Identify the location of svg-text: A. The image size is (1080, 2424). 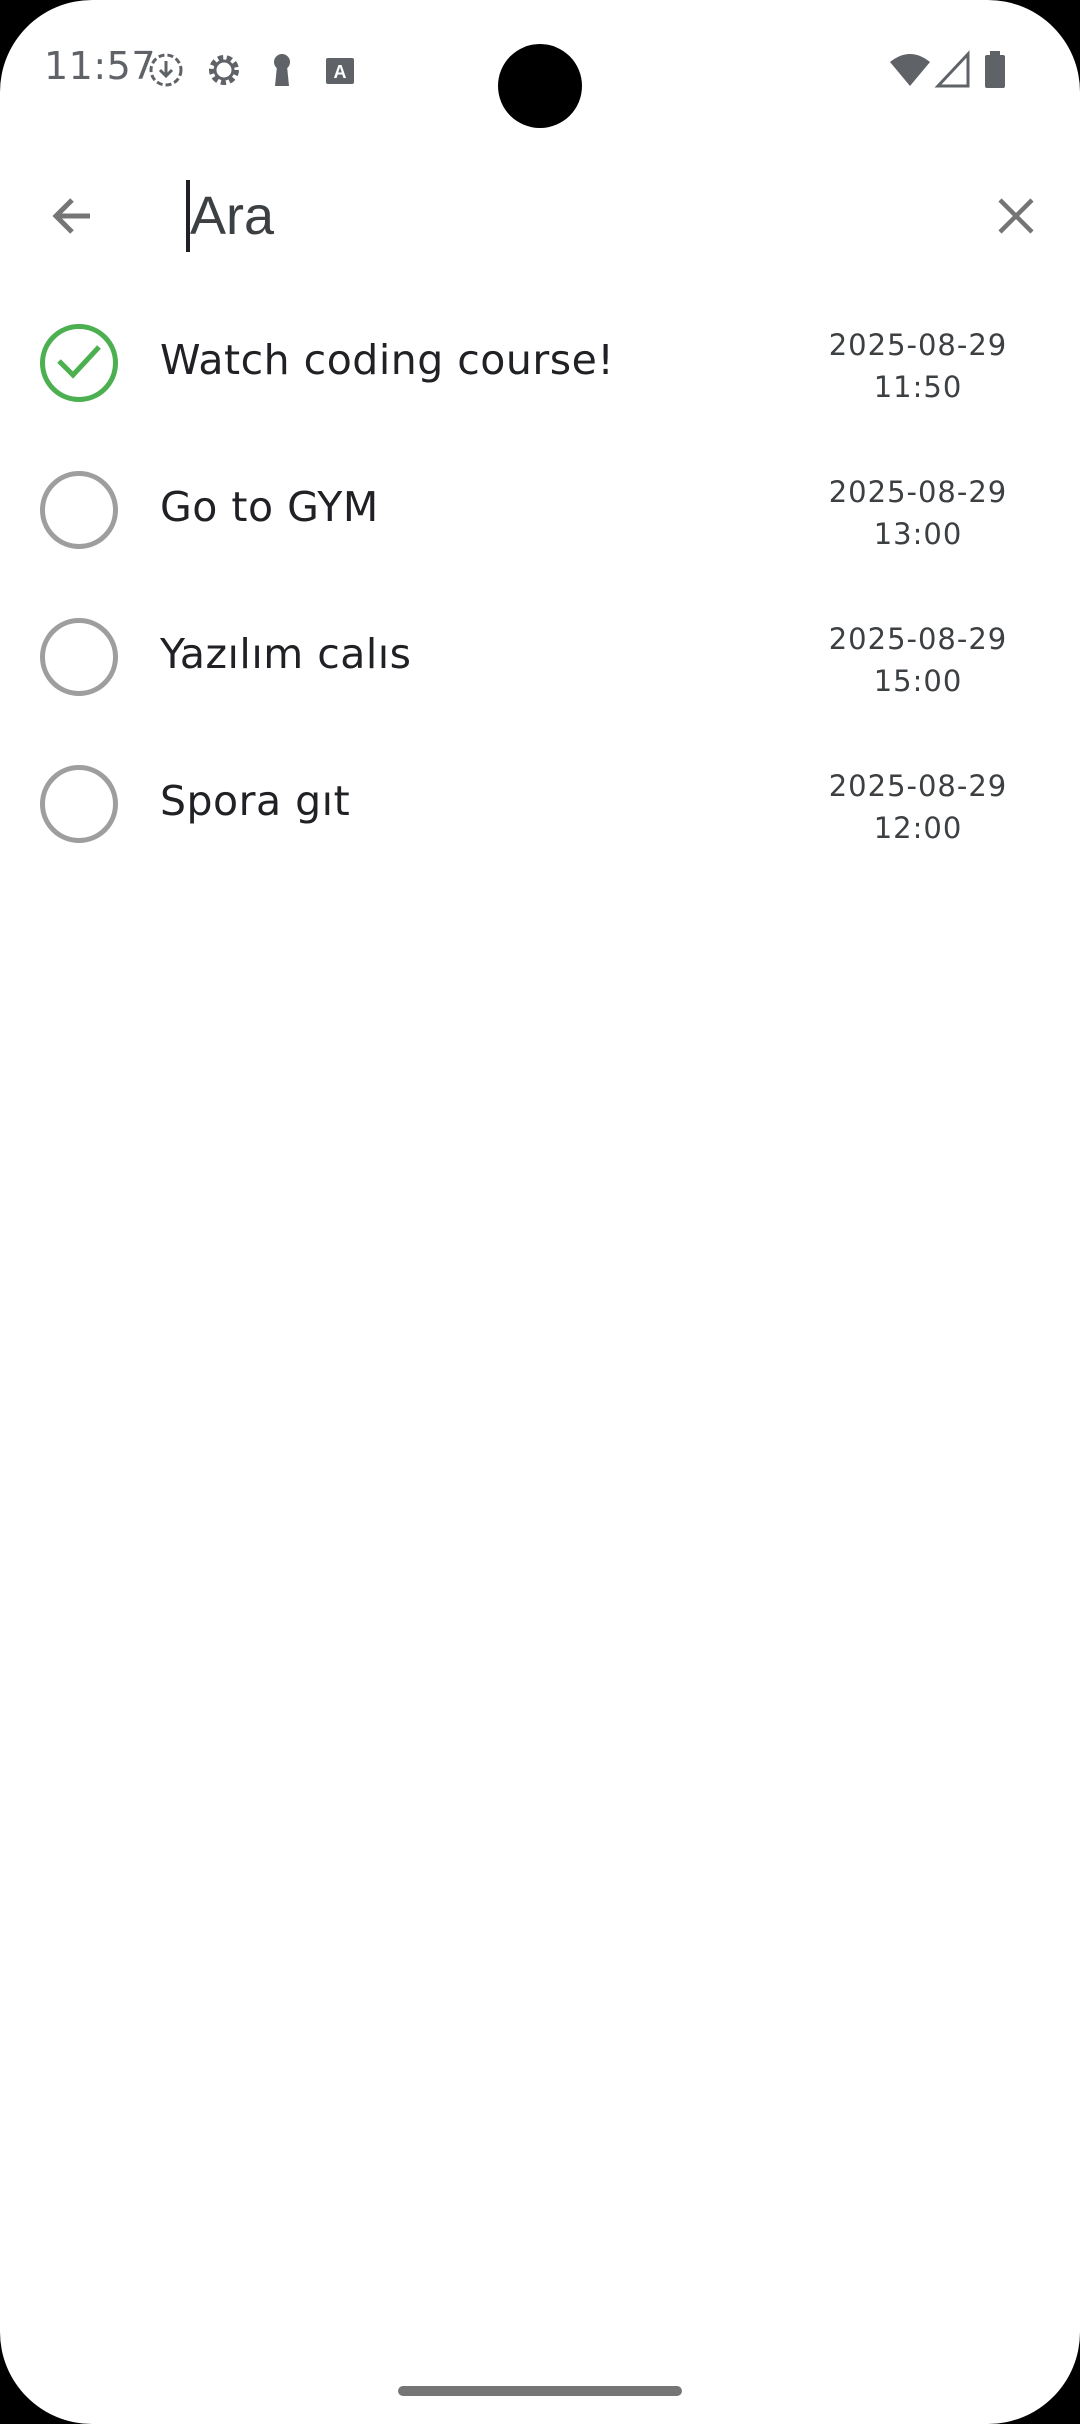
(340, 72).